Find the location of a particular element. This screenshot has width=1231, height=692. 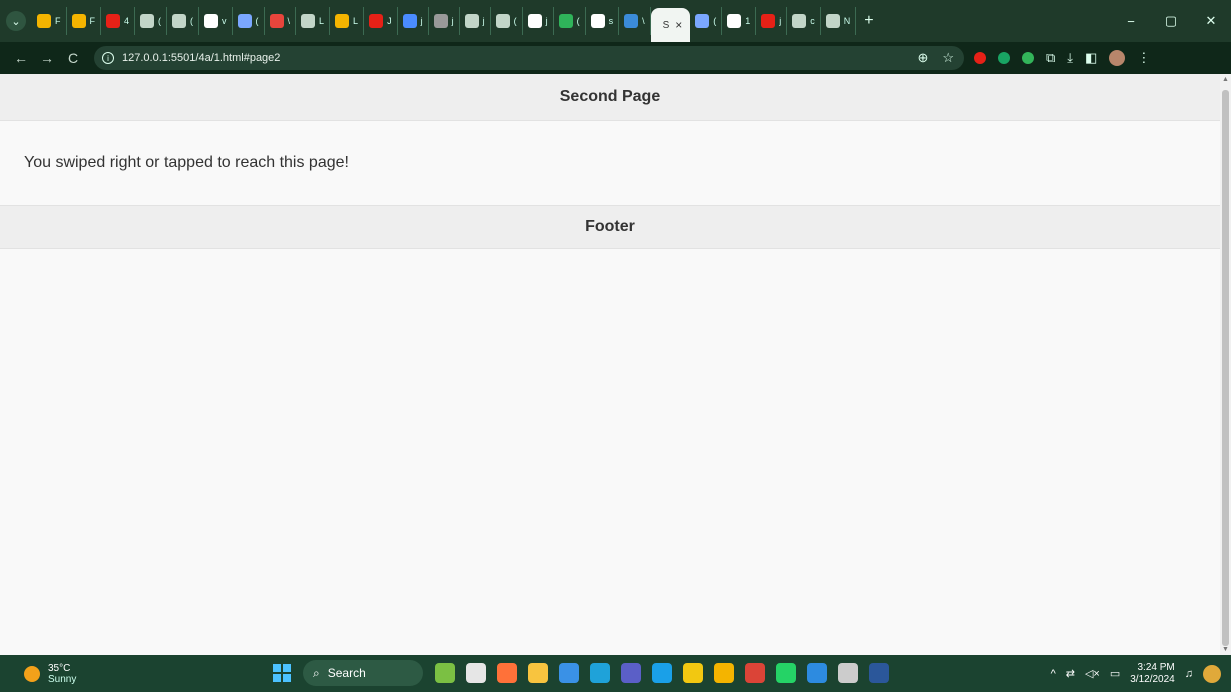

extensions-area: ⧉ ⤓ ◧ ⋮ is located at coordinates (1062, 58).